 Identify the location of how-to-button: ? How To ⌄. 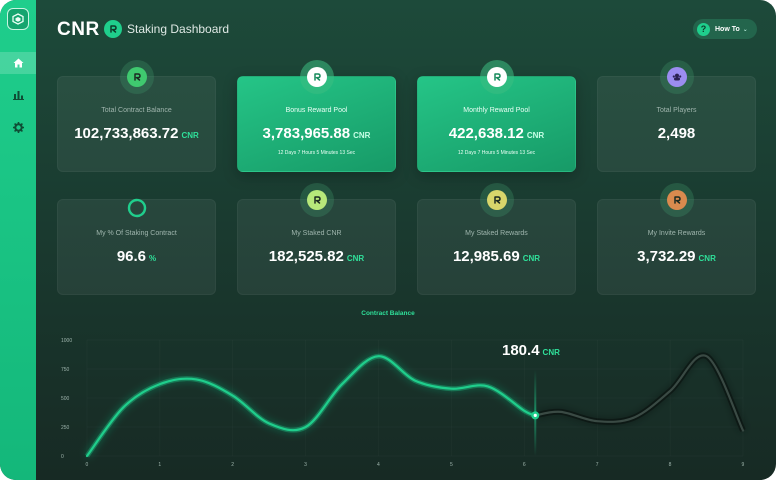
(725, 29).